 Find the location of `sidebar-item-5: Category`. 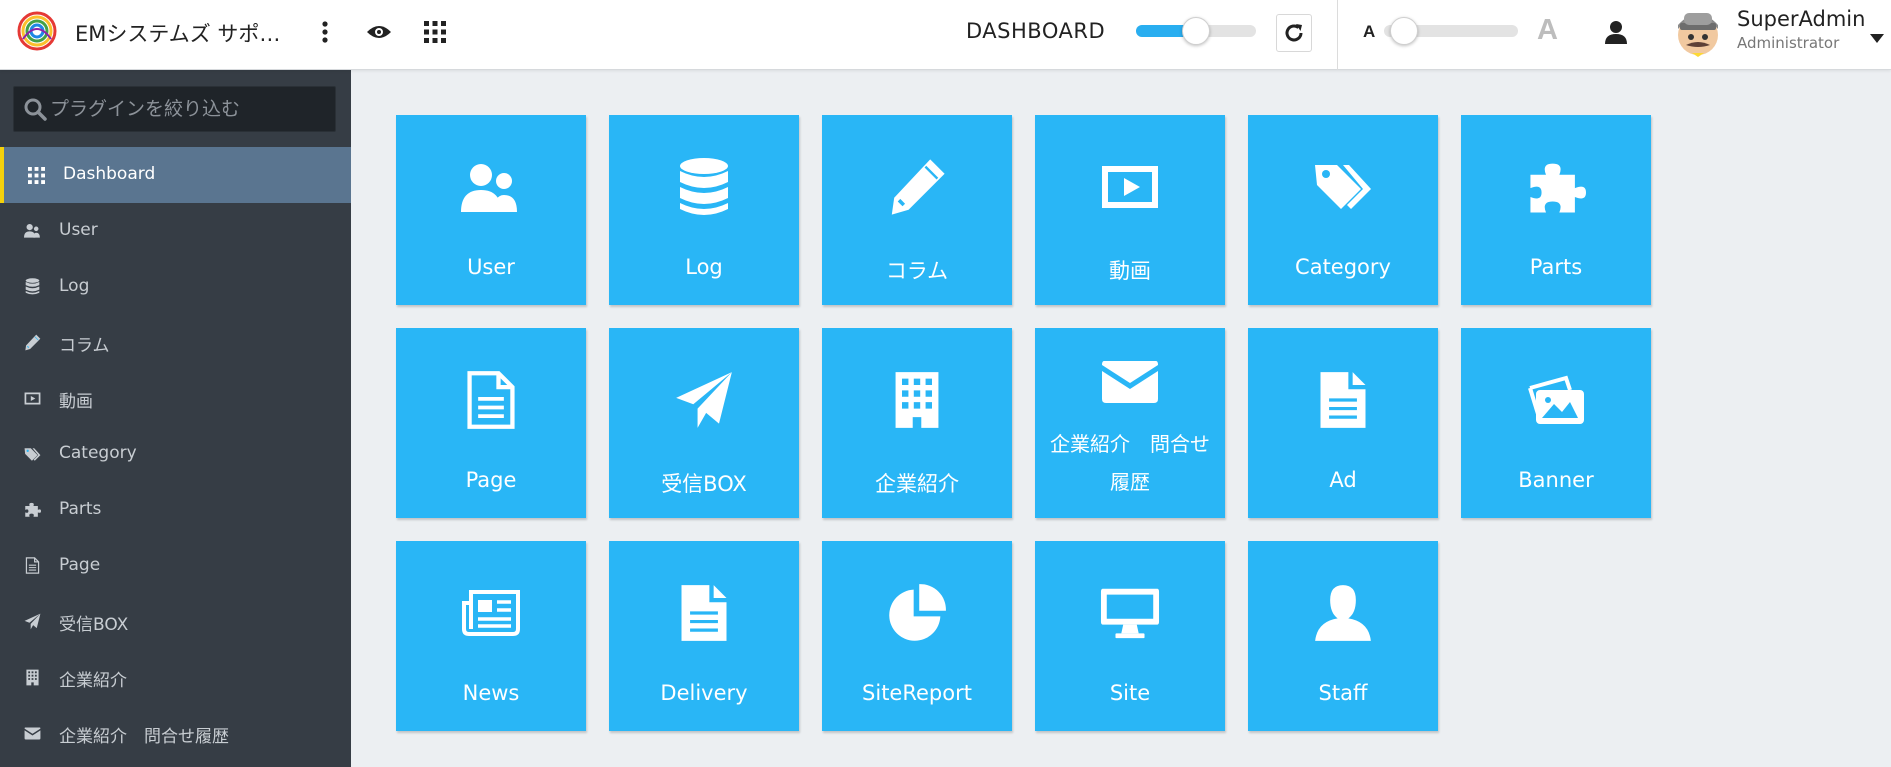

sidebar-item-5: Category is located at coordinates (175, 454).